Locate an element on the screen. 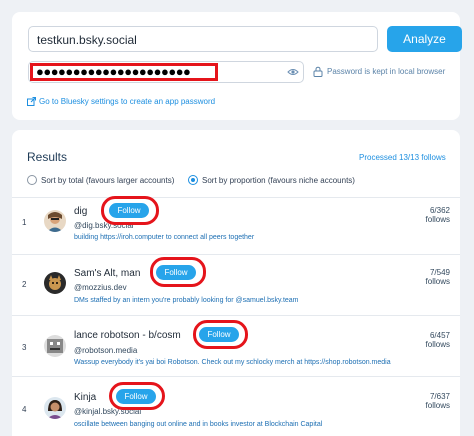 This screenshot has width=474, height=436. sort-total-radio is located at coordinates (32, 180).